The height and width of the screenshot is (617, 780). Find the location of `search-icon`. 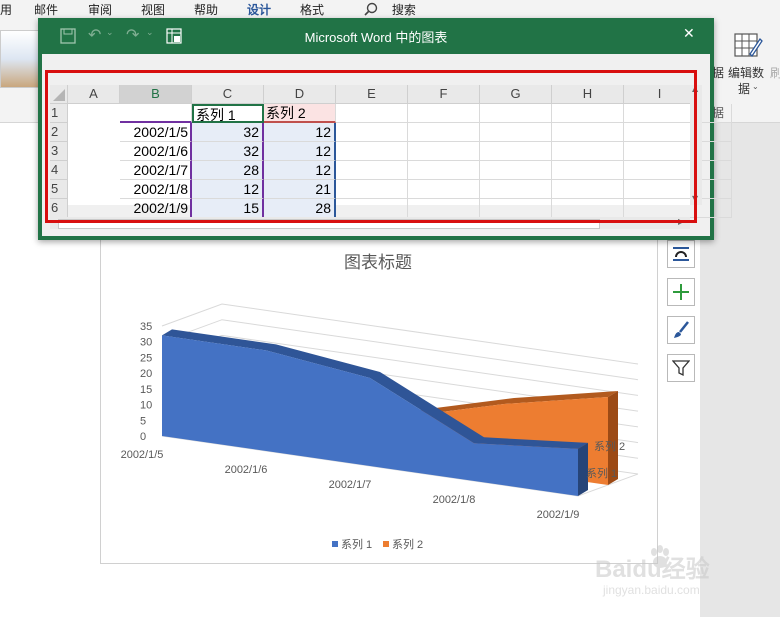

search-icon is located at coordinates (371, 9).